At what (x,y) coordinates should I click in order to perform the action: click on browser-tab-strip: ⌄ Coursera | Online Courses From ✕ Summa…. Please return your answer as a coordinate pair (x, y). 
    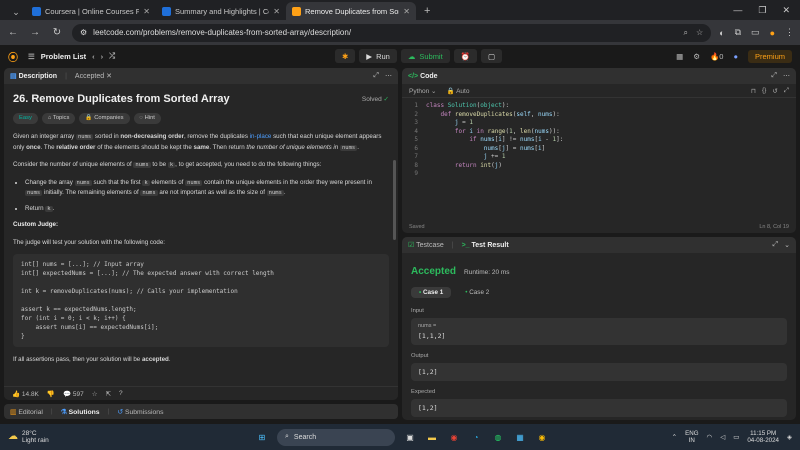
    Looking at the image, I should click on (400, 10).